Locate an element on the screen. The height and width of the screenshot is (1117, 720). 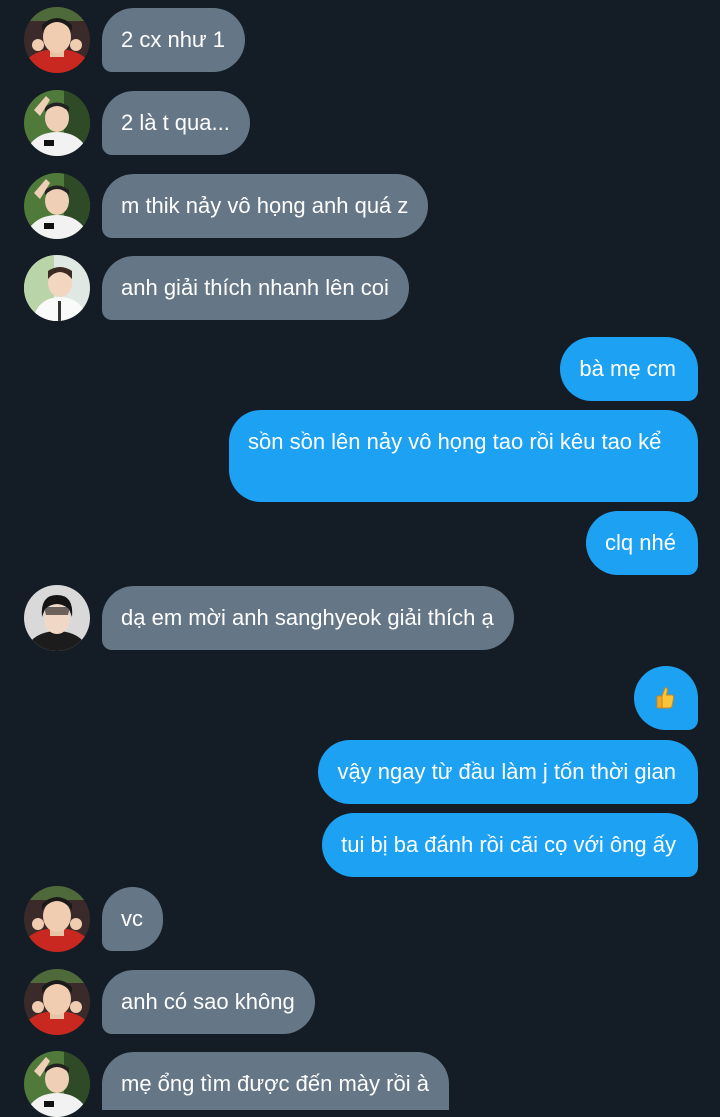
message-bubble-incoming: vc is located at coordinates (132, 919).